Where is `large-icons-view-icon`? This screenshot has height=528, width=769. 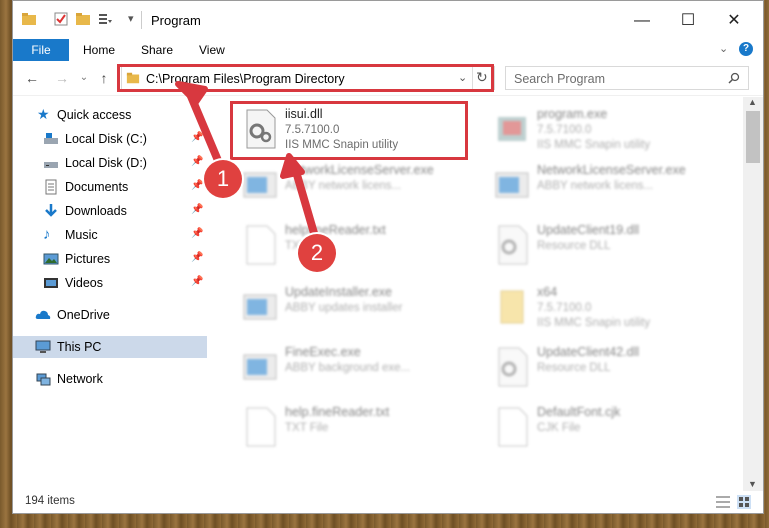 large-icons-view-icon is located at coordinates (744, 502).